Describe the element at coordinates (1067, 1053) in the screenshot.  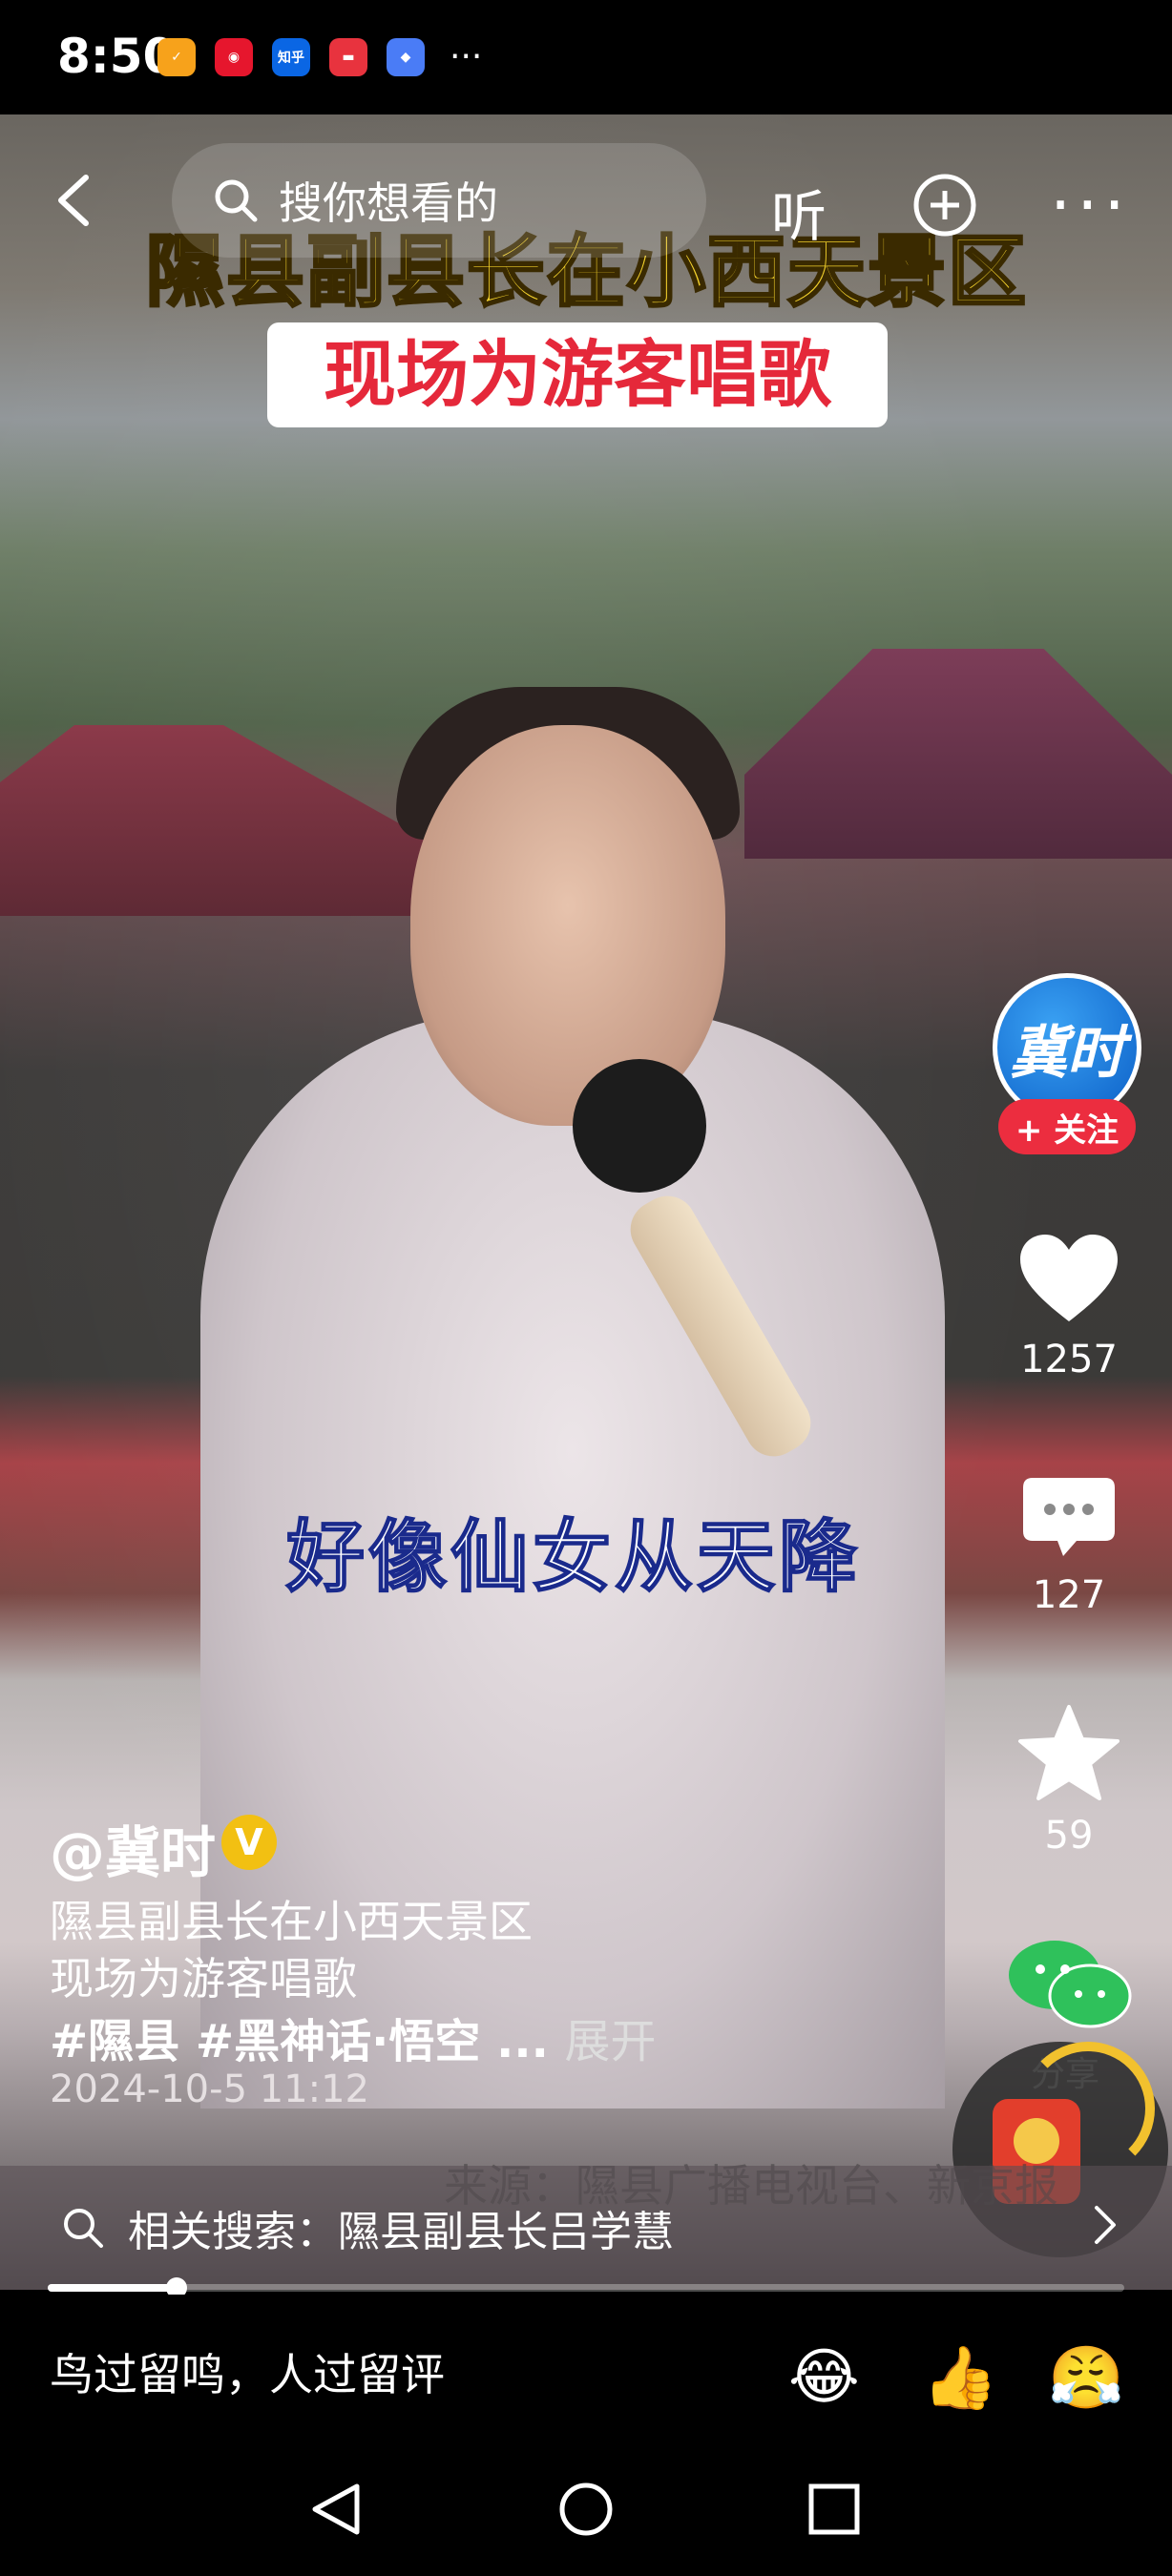
I see `avatar-text: 冀时` at that location.